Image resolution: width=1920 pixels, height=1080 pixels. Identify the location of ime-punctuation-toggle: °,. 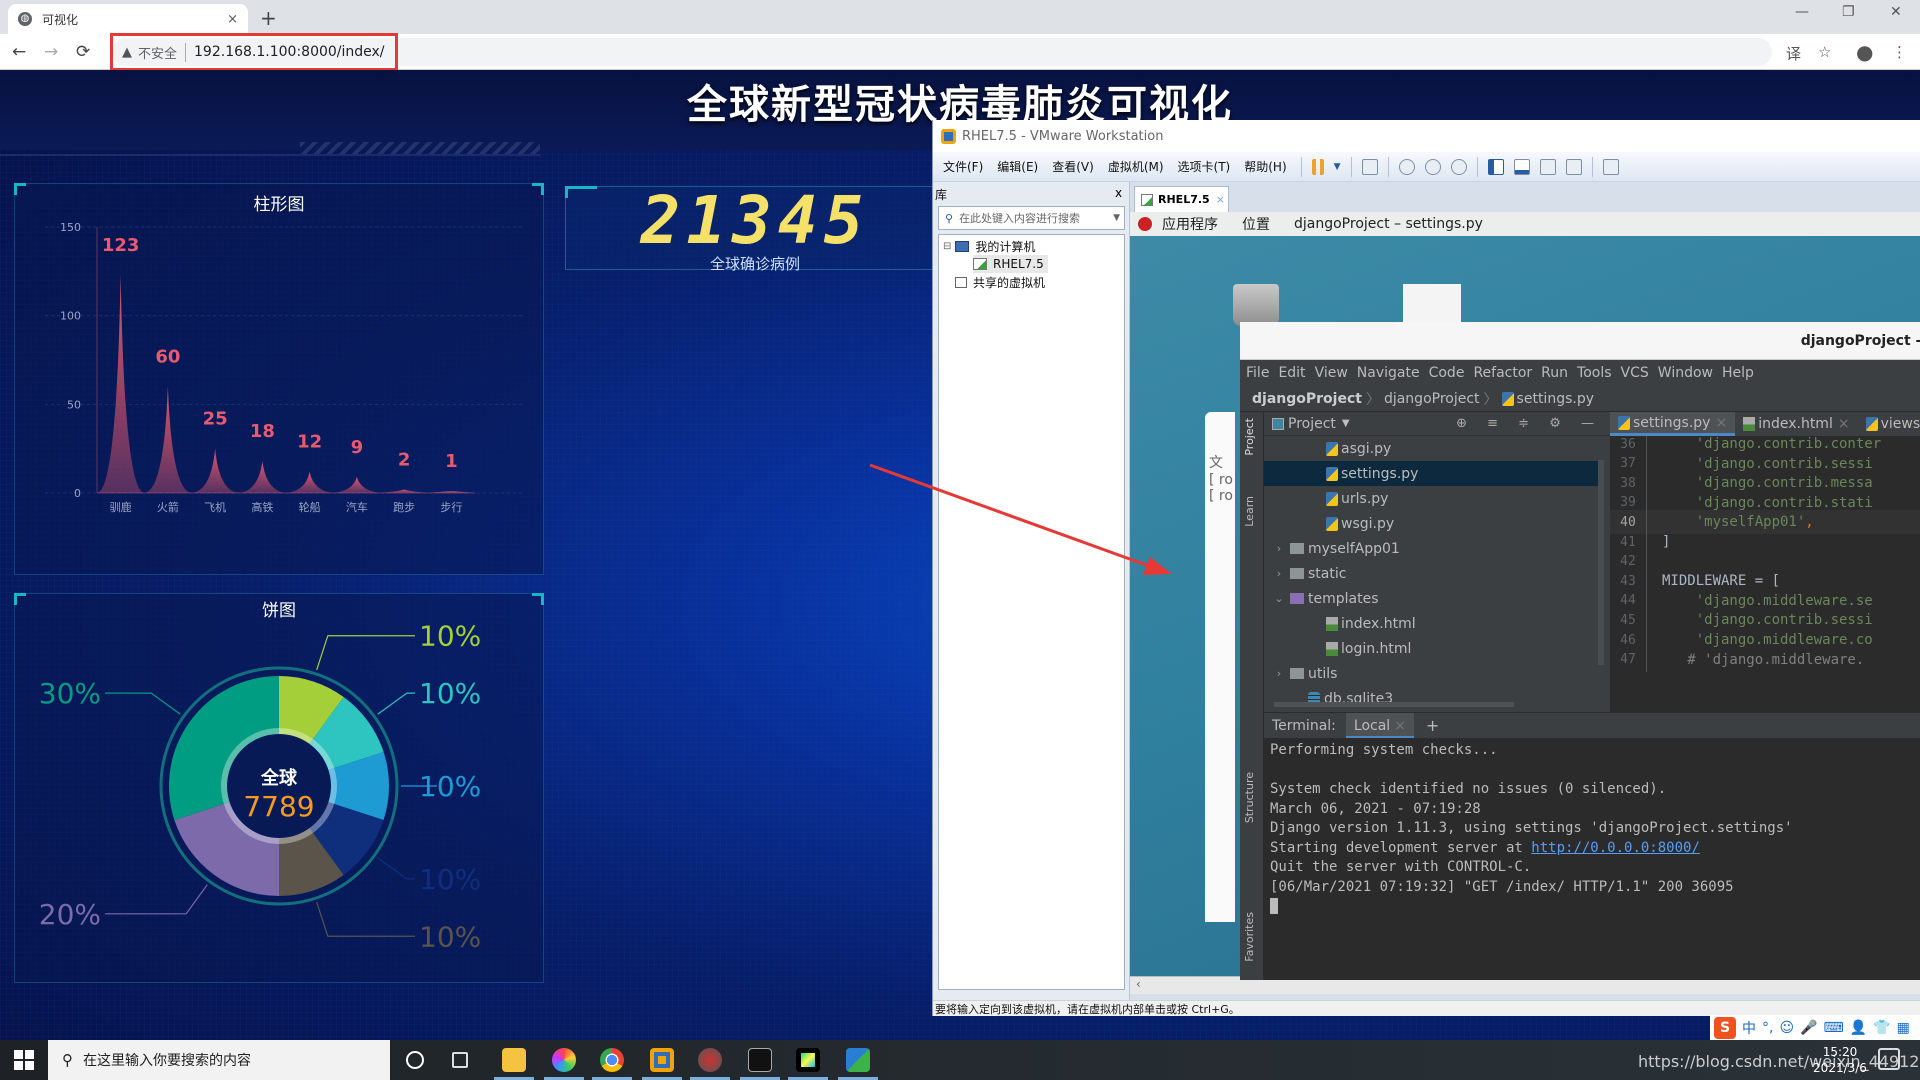
(1767, 1028).